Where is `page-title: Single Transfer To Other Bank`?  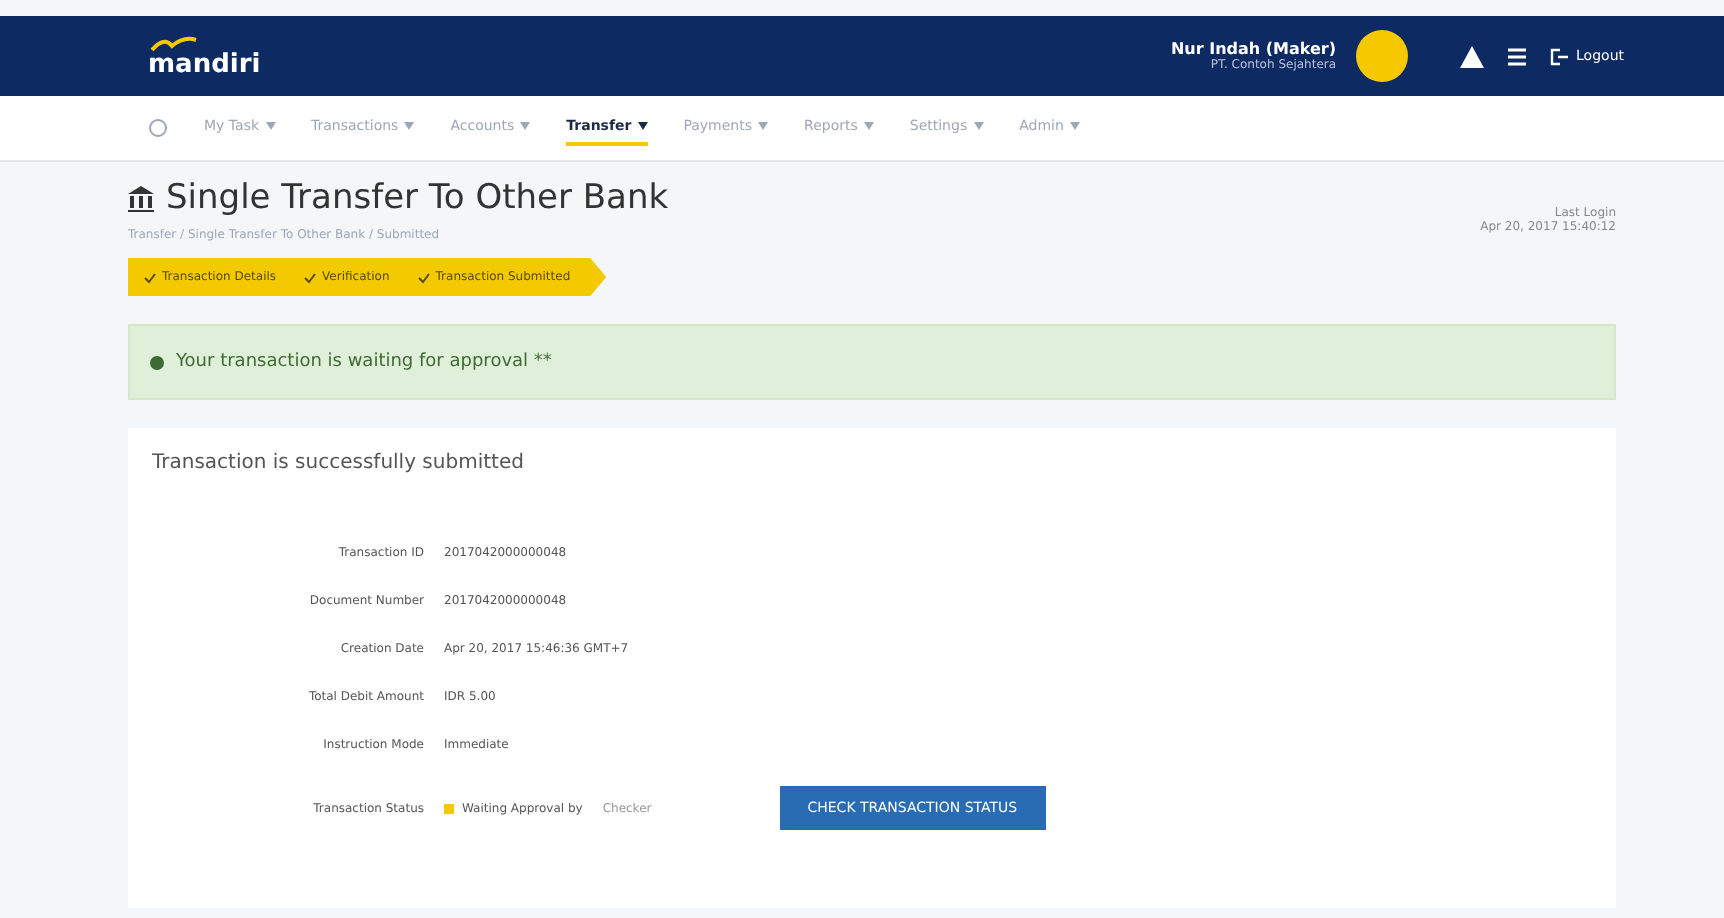 page-title: Single Transfer To Other Bank is located at coordinates (398, 198).